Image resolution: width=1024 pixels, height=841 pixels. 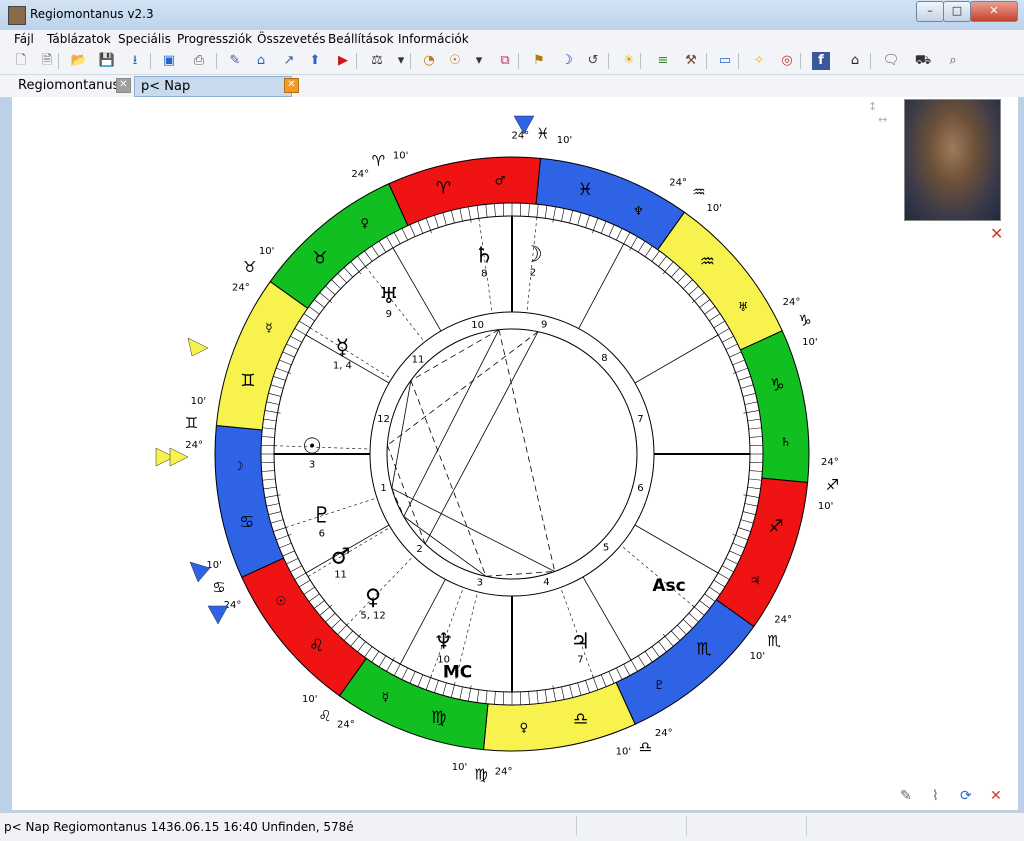 What do you see at coordinates (79, 39) in the screenshot?
I see `menu-tables: Táblázatok` at bounding box center [79, 39].